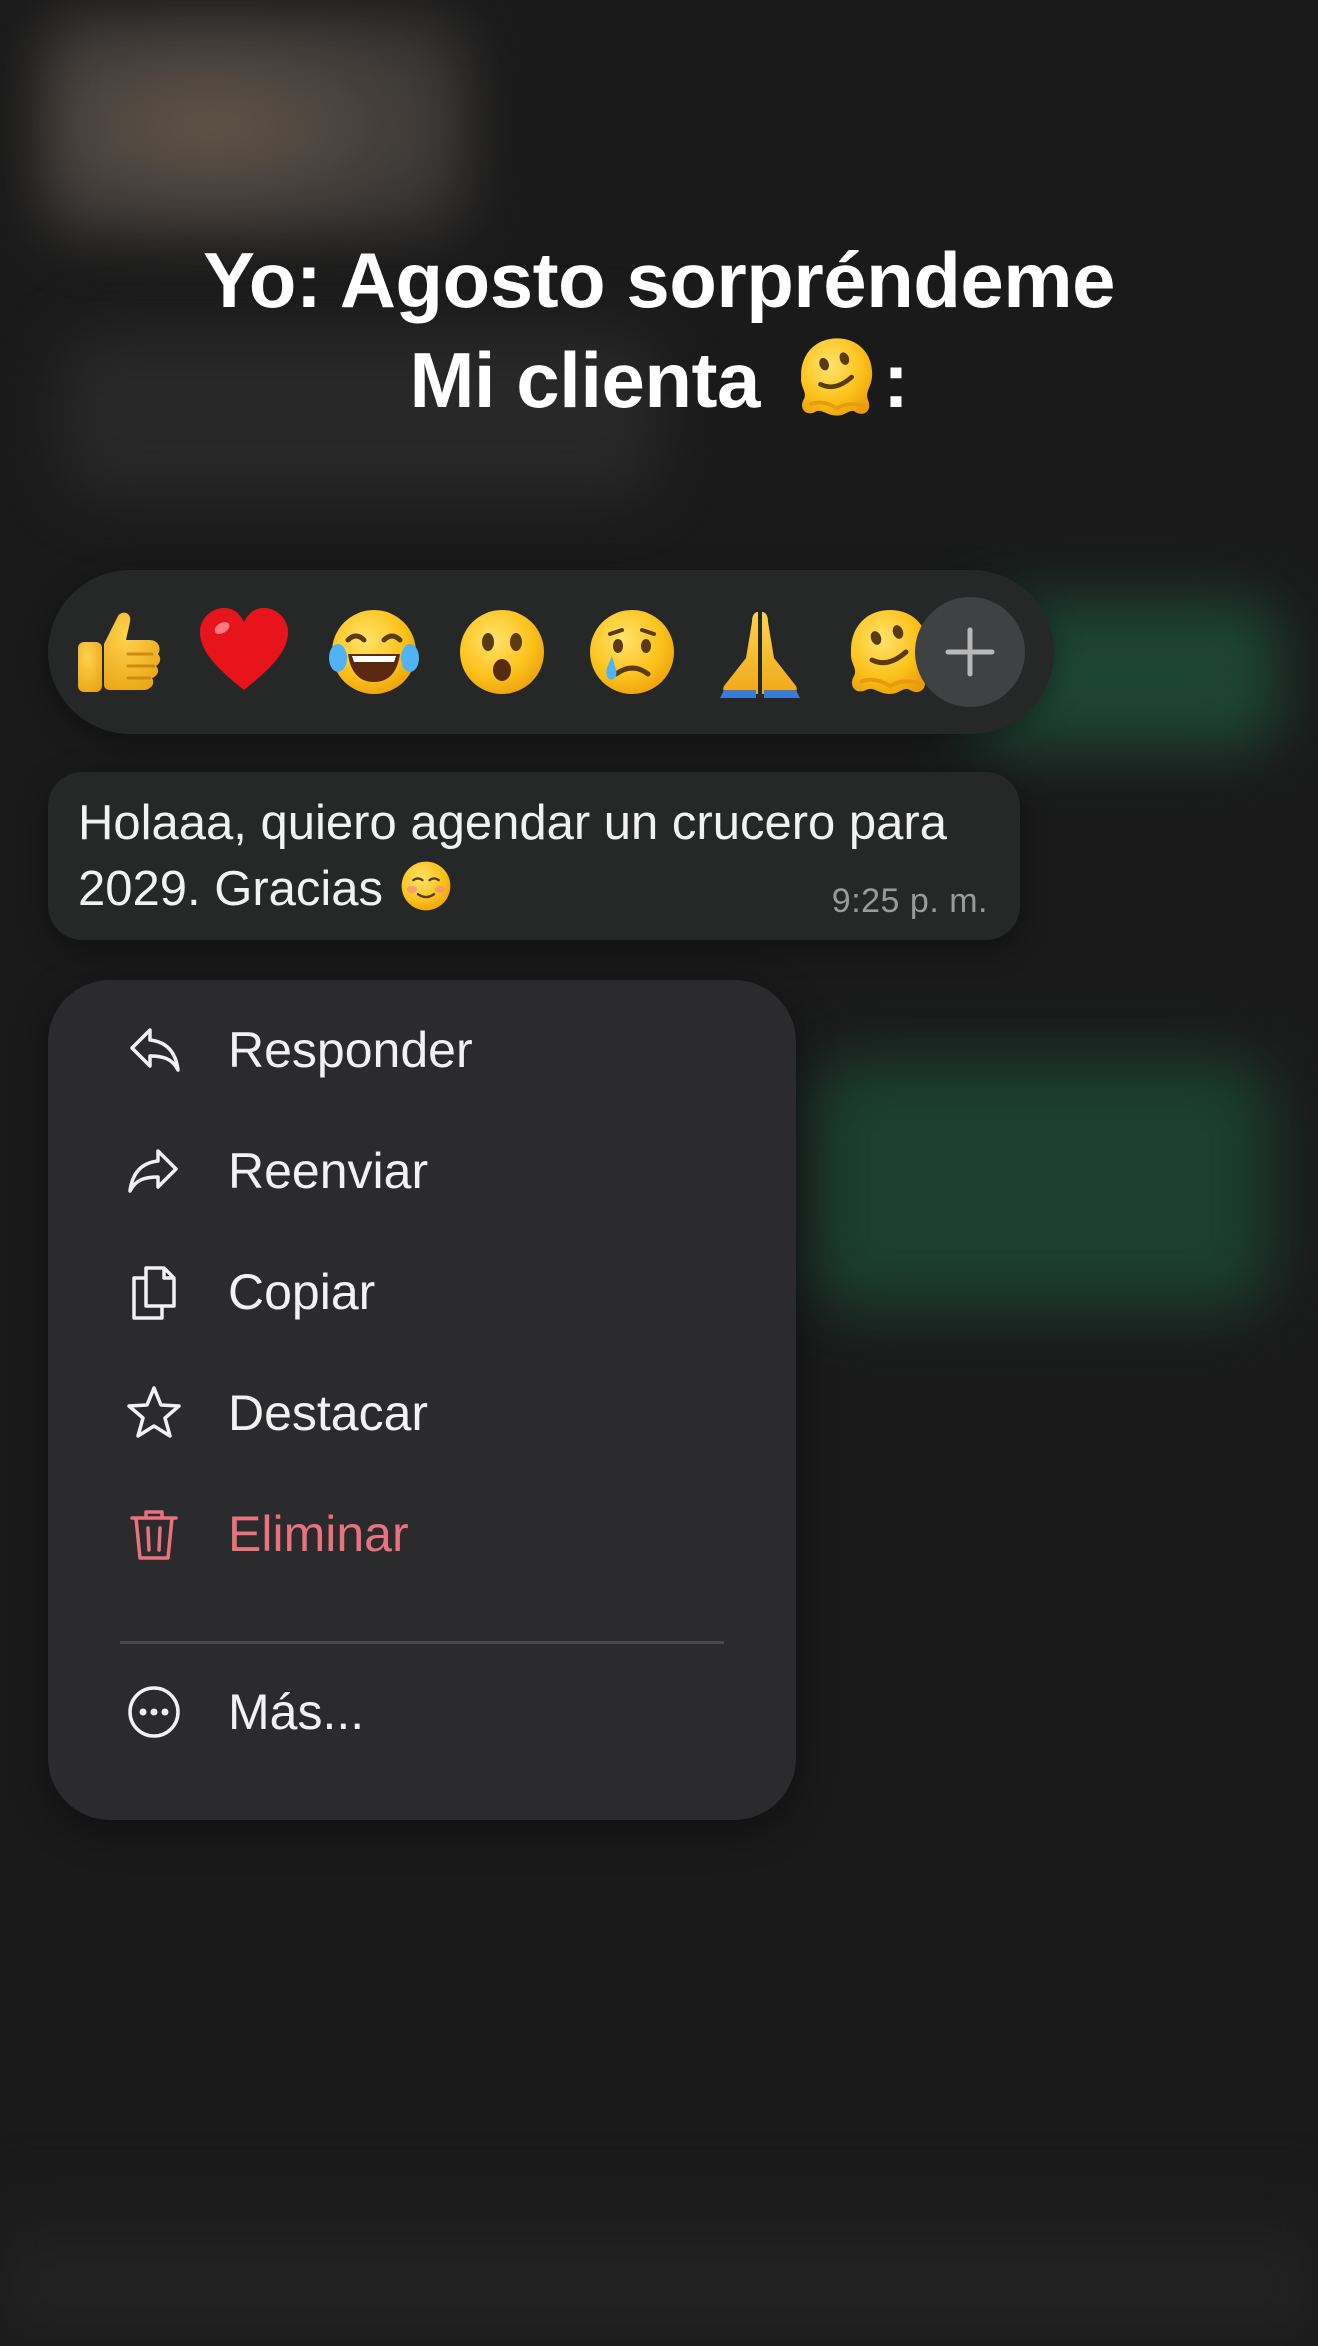  I want to click on reaction-crying, so click(632, 652).